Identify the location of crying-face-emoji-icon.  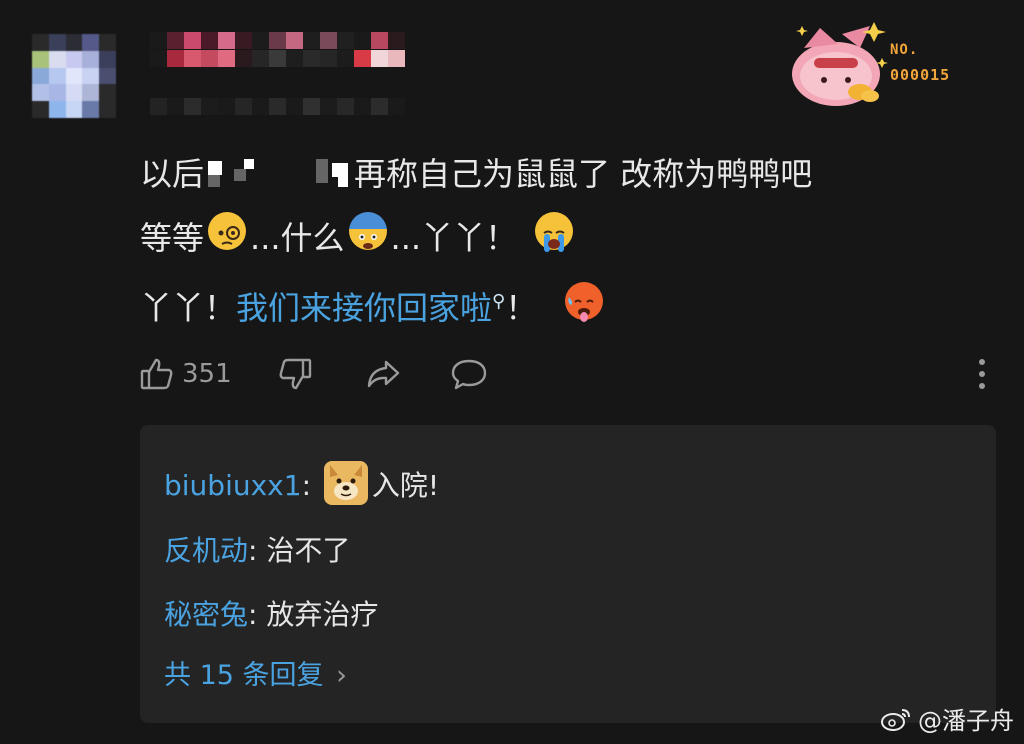
(554, 232).